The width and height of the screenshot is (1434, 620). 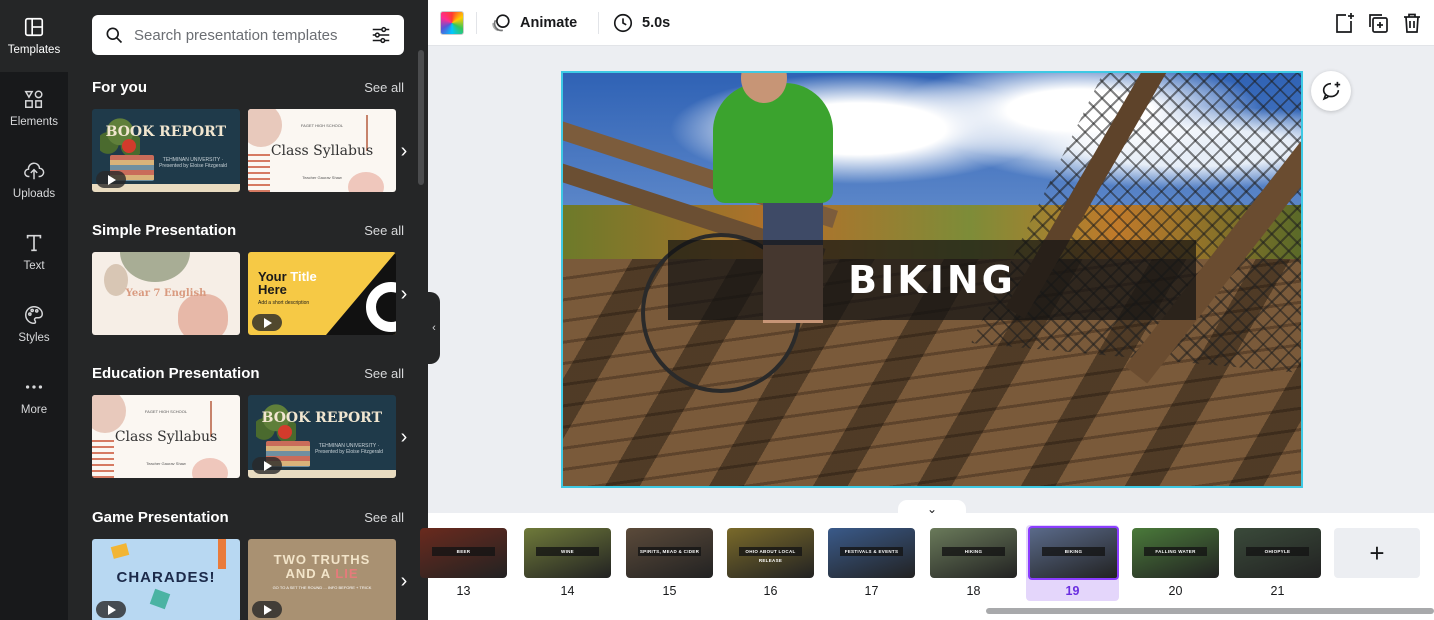 What do you see at coordinates (34, 315) in the screenshot?
I see `styles-icon` at bounding box center [34, 315].